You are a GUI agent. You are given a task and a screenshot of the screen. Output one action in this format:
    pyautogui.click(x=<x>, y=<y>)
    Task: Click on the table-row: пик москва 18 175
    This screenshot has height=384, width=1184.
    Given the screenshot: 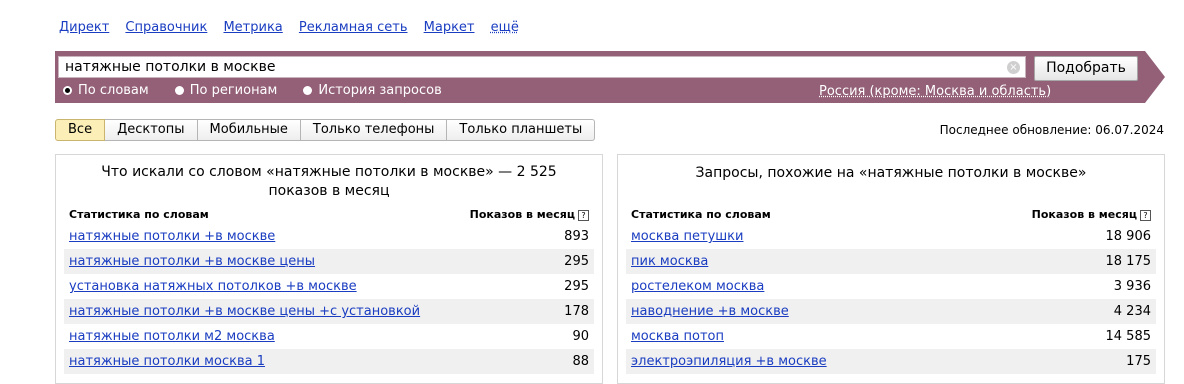 What is the action you would take?
    pyautogui.click(x=891, y=261)
    